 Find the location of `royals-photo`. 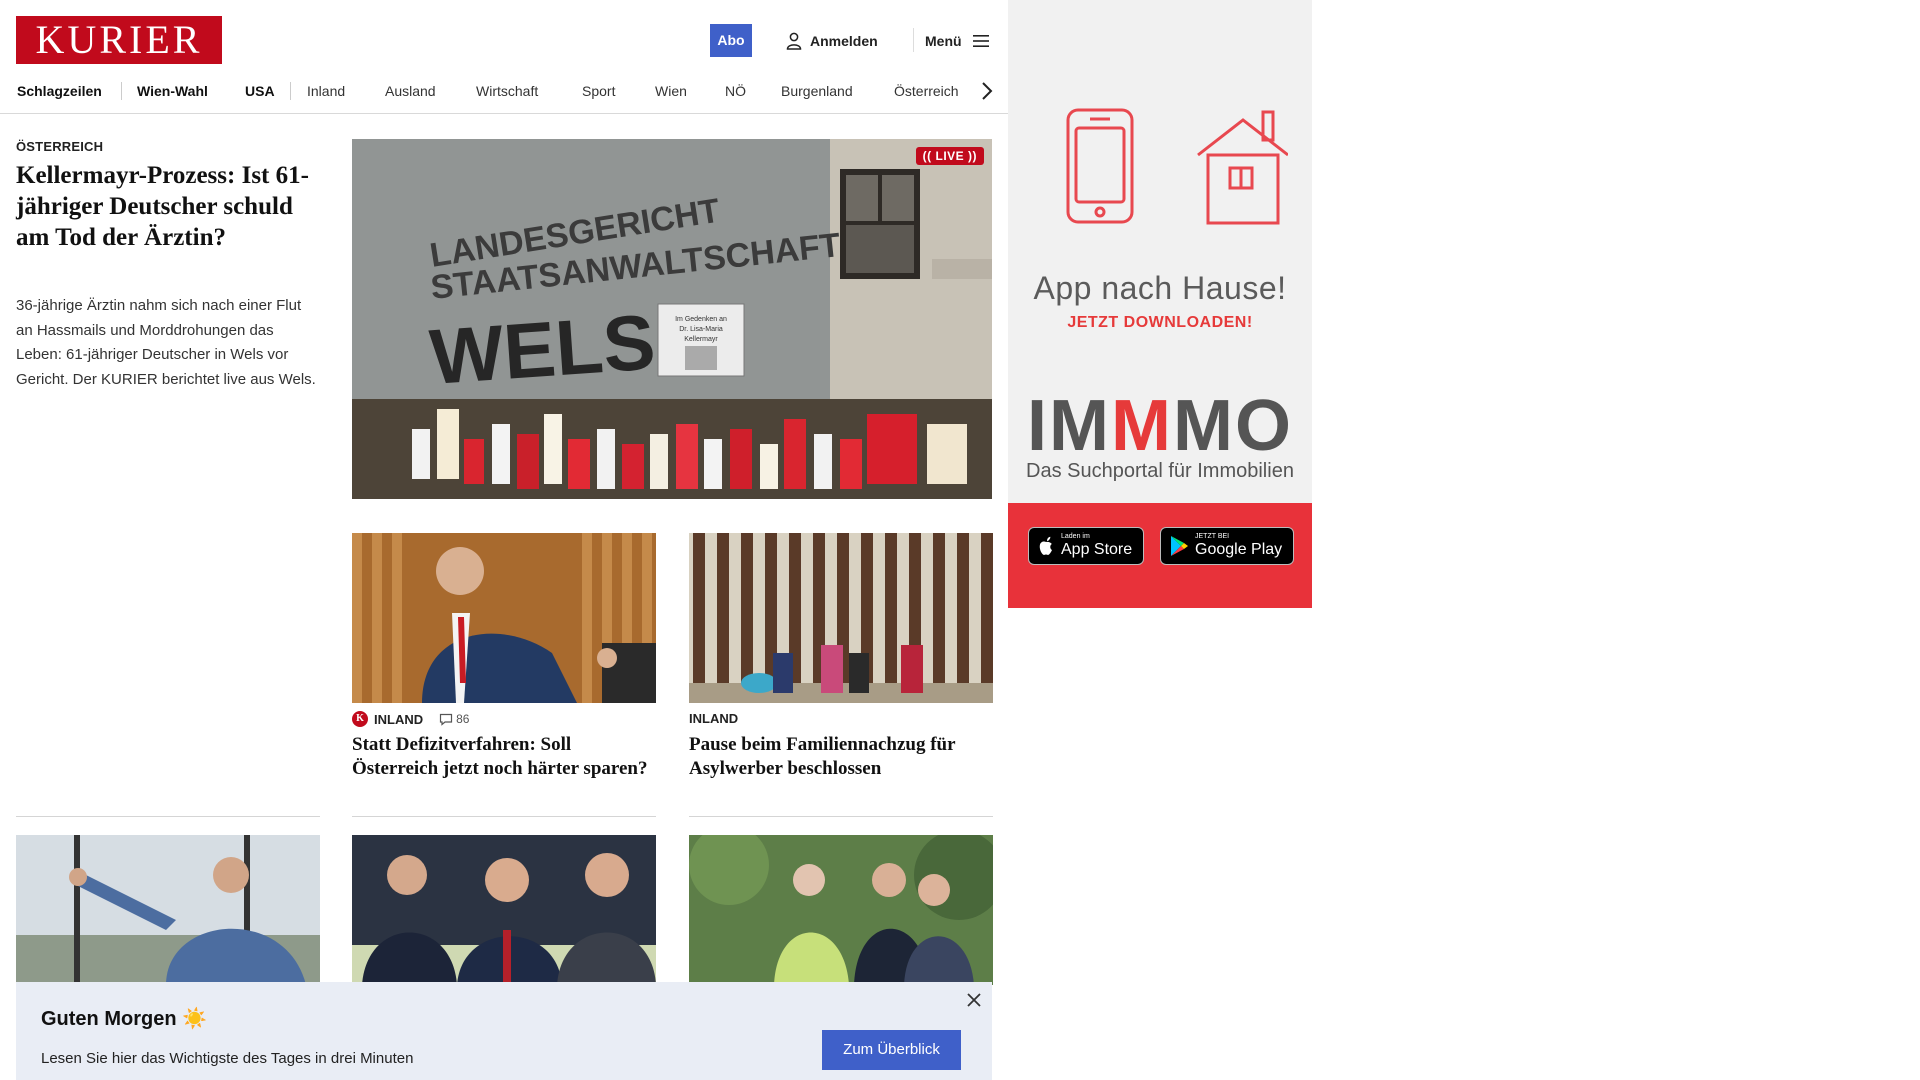

royals-photo is located at coordinates (841, 910).